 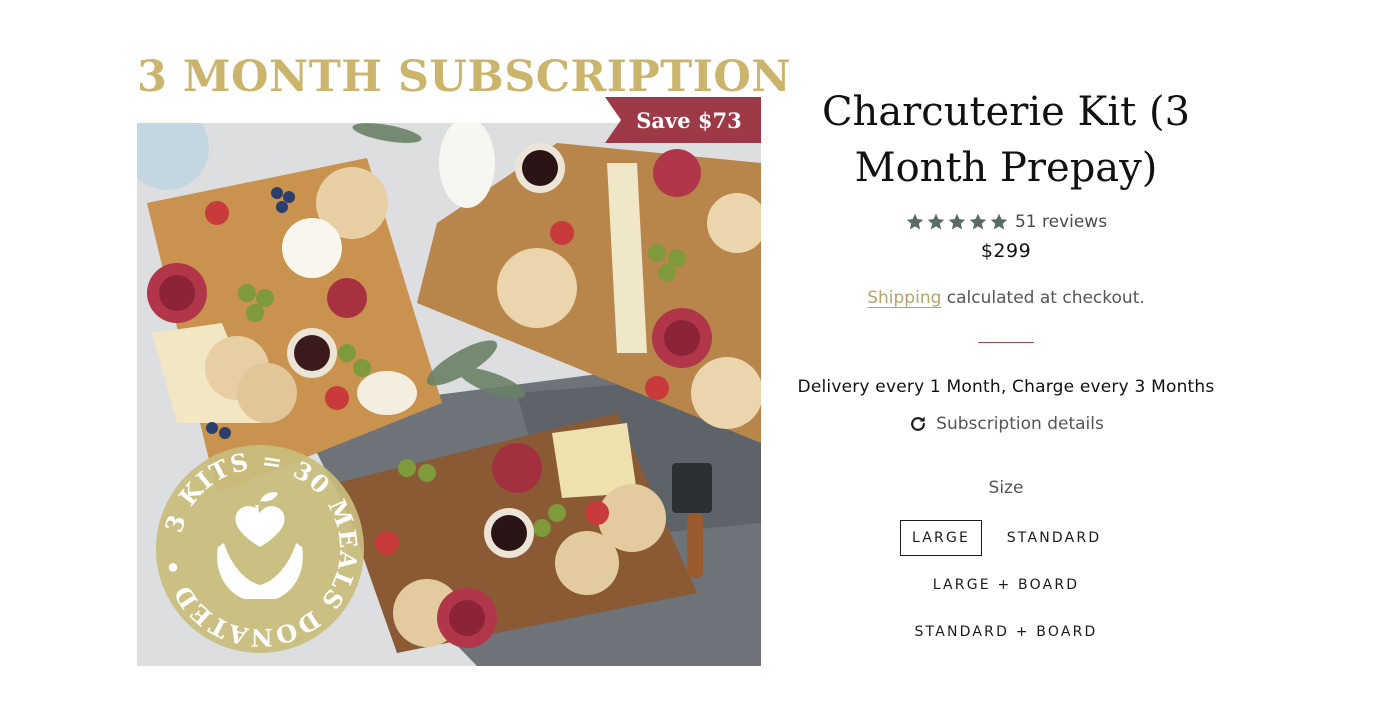 I want to click on size-option-large-board: LARGE + BOARD, so click(x=1006, y=585).